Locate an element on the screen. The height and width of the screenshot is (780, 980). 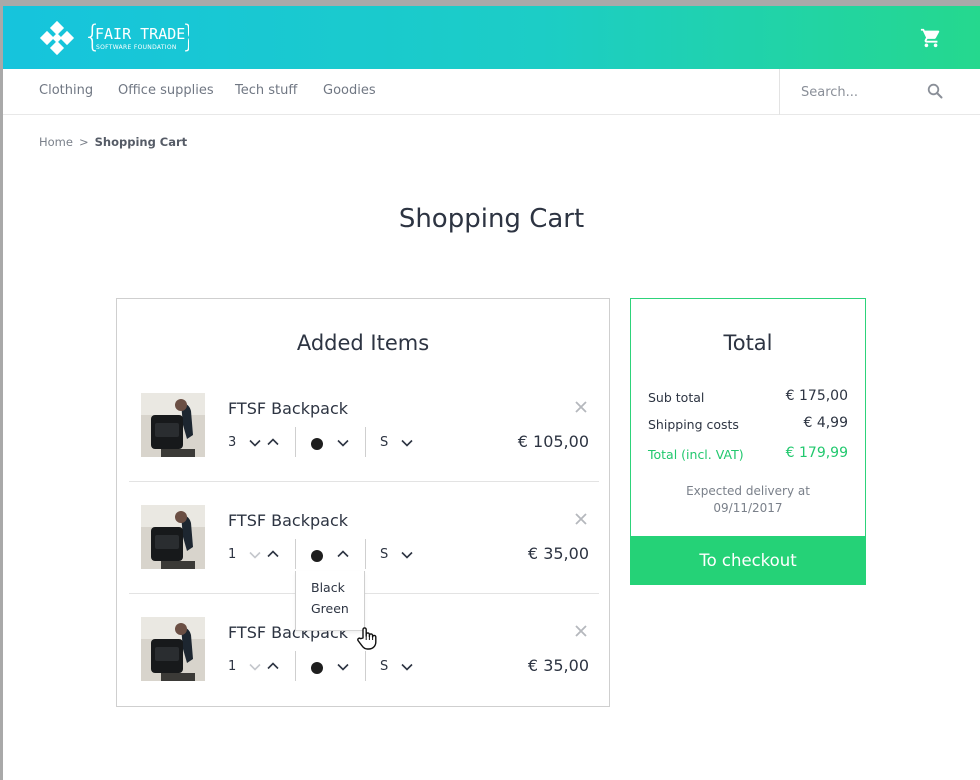
search-input is located at coordinates (853, 92).